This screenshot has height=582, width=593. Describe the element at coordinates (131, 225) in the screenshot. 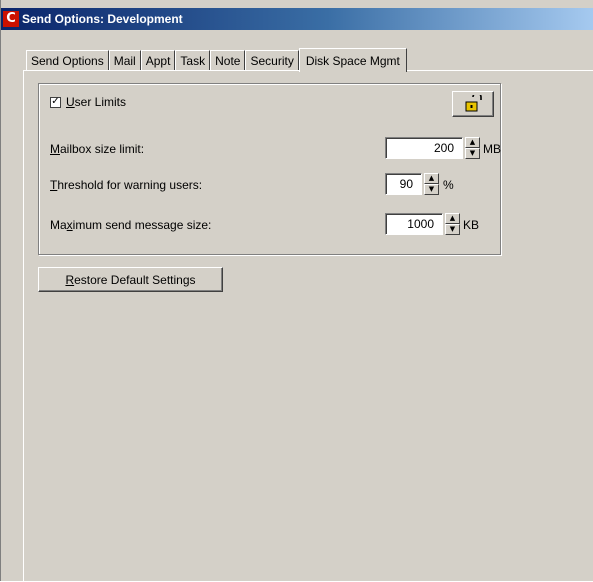

I see `max-send-size-label: Maximum send message size:` at that location.